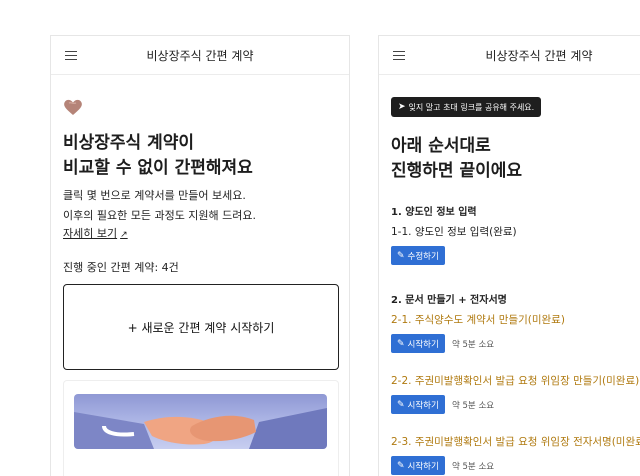 This screenshot has width=640, height=476. I want to click on headline-line-1: 비상장주식 계약이, so click(129, 143).